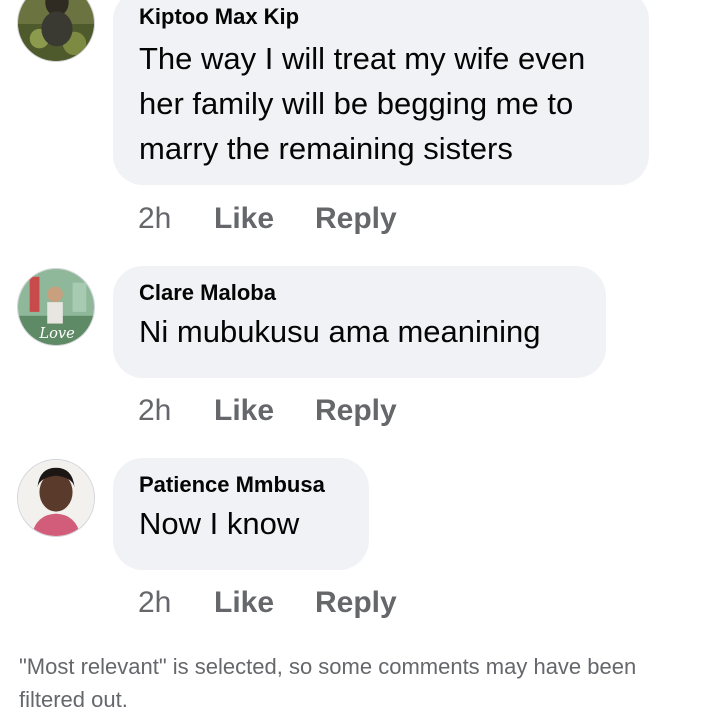 The image size is (720, 728). I want to click on avatar-caption: Love, so click(56, 333).